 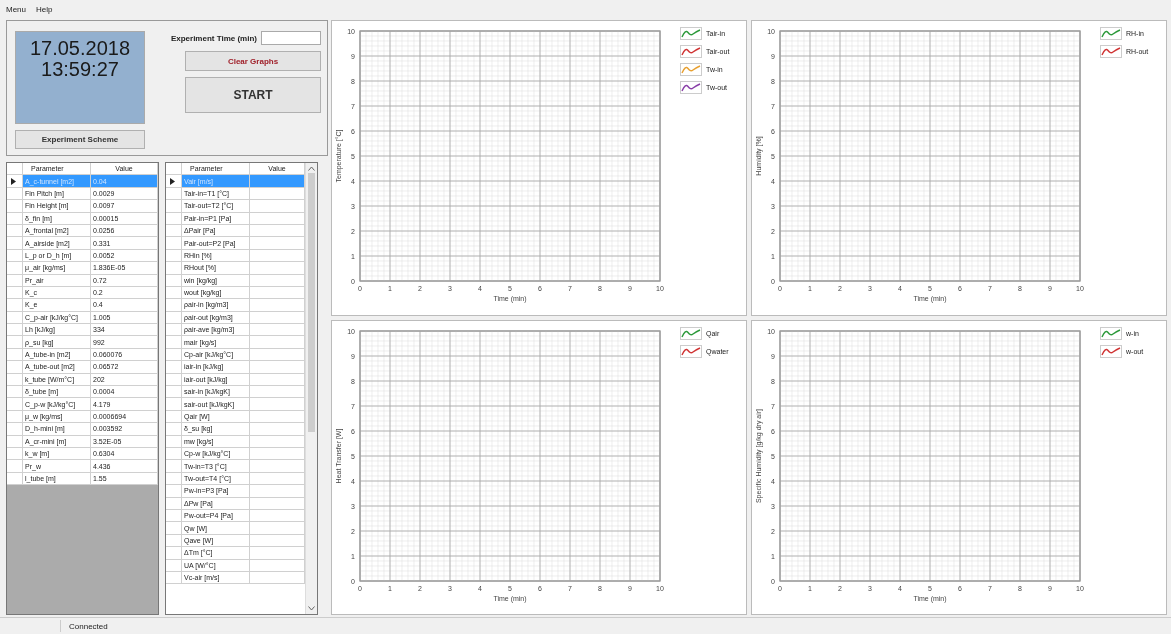 I want to click on status-text: Connected, so click(x=88, y=626).